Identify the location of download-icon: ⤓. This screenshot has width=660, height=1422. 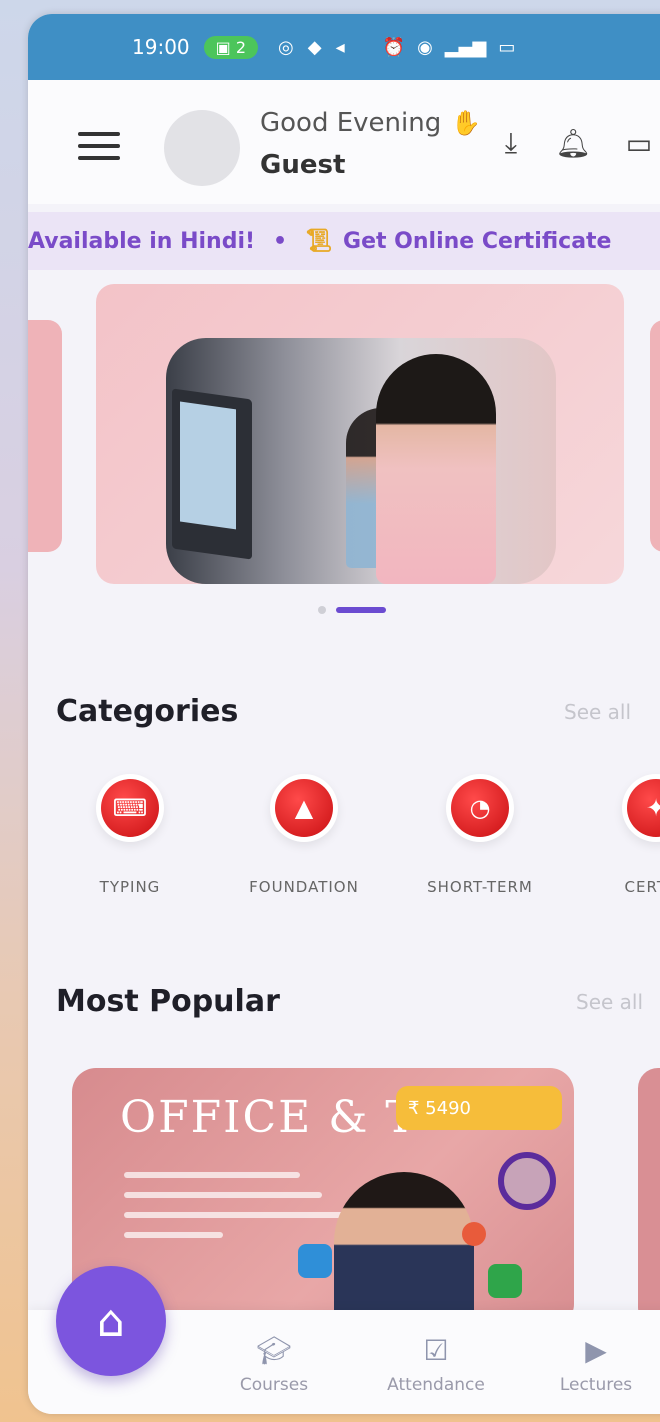
(511, 142).